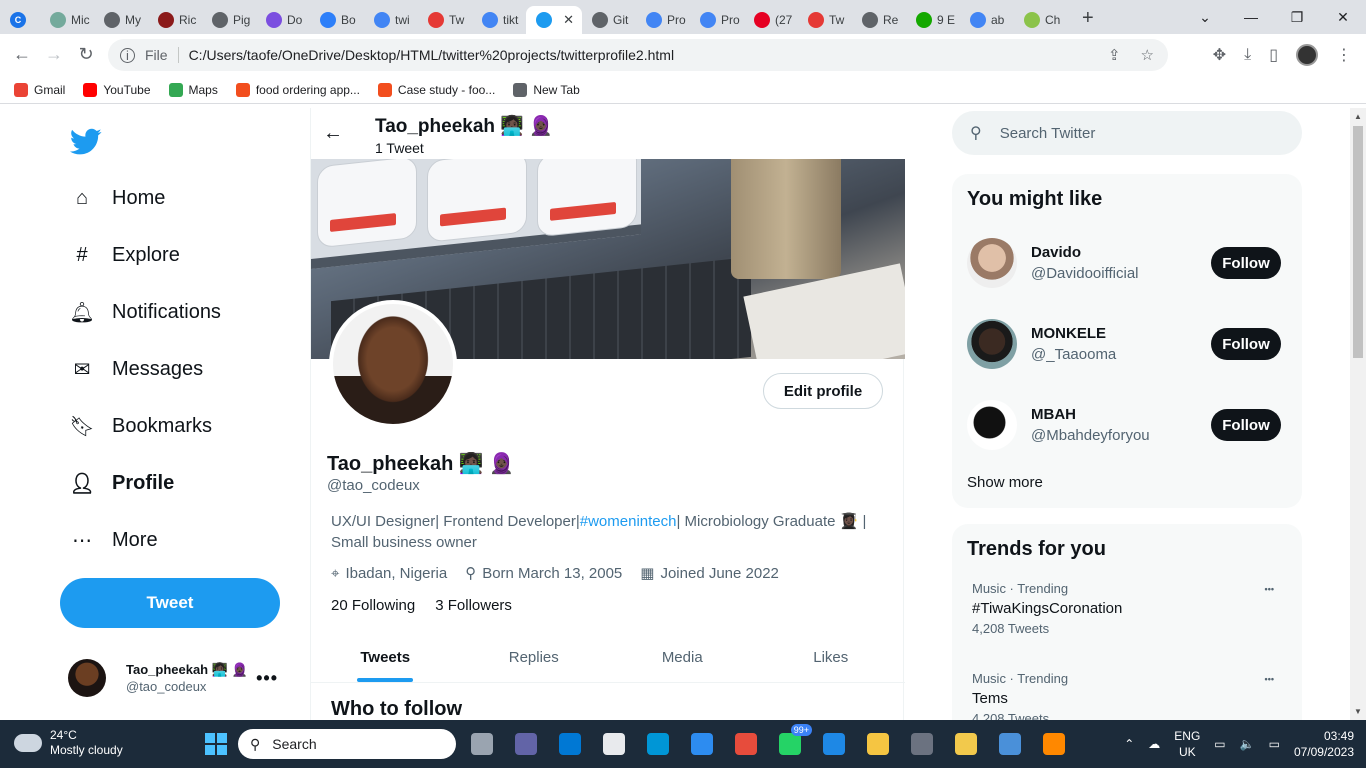 This screenshot has width=1366, height=768. I want to click on browser-tab: Bo, so click(337, 20).